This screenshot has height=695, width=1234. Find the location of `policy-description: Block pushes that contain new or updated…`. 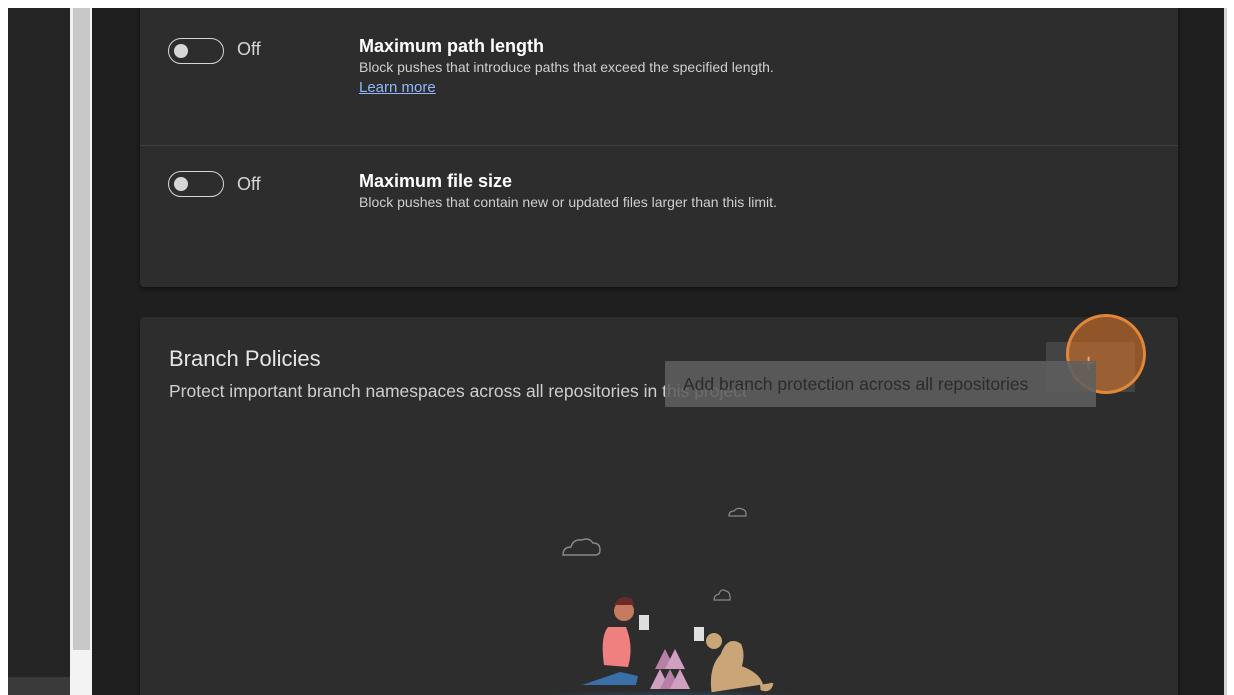

policy-description: Block pushes that contain new or updated… is located at coordinates (568, 202).